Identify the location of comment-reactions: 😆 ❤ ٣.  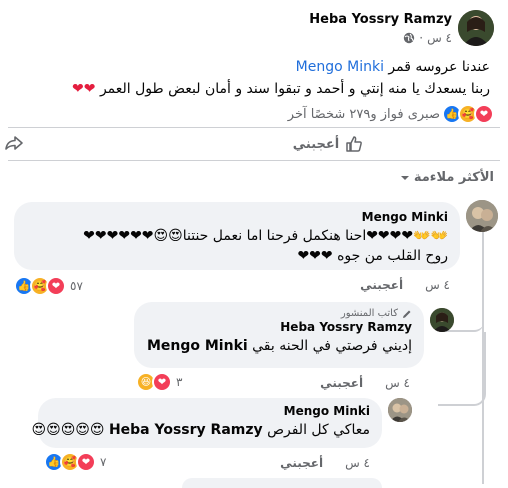
(159, 382).